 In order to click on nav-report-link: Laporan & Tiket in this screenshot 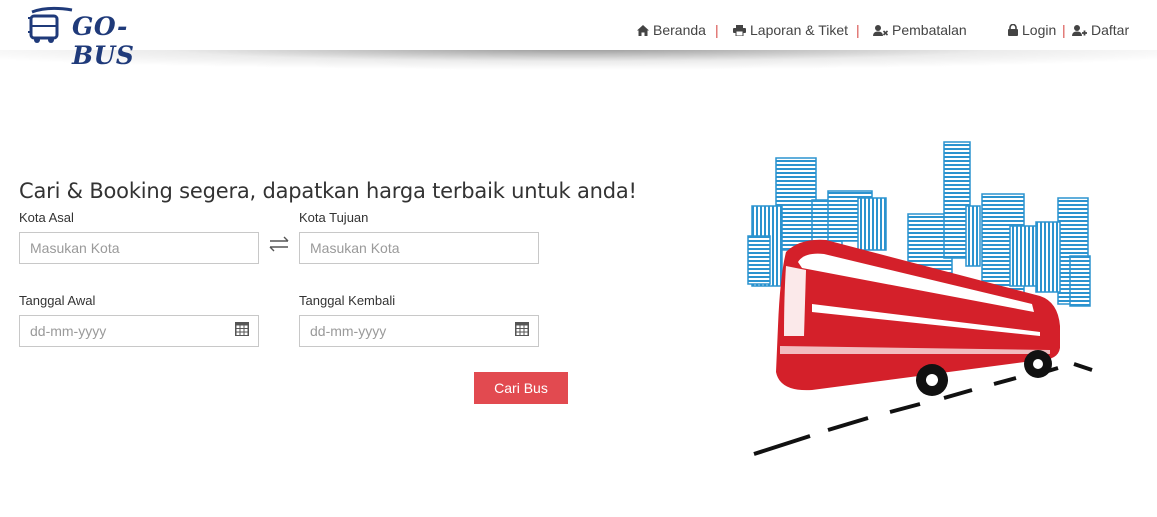, I will do `click(790, 30)`.